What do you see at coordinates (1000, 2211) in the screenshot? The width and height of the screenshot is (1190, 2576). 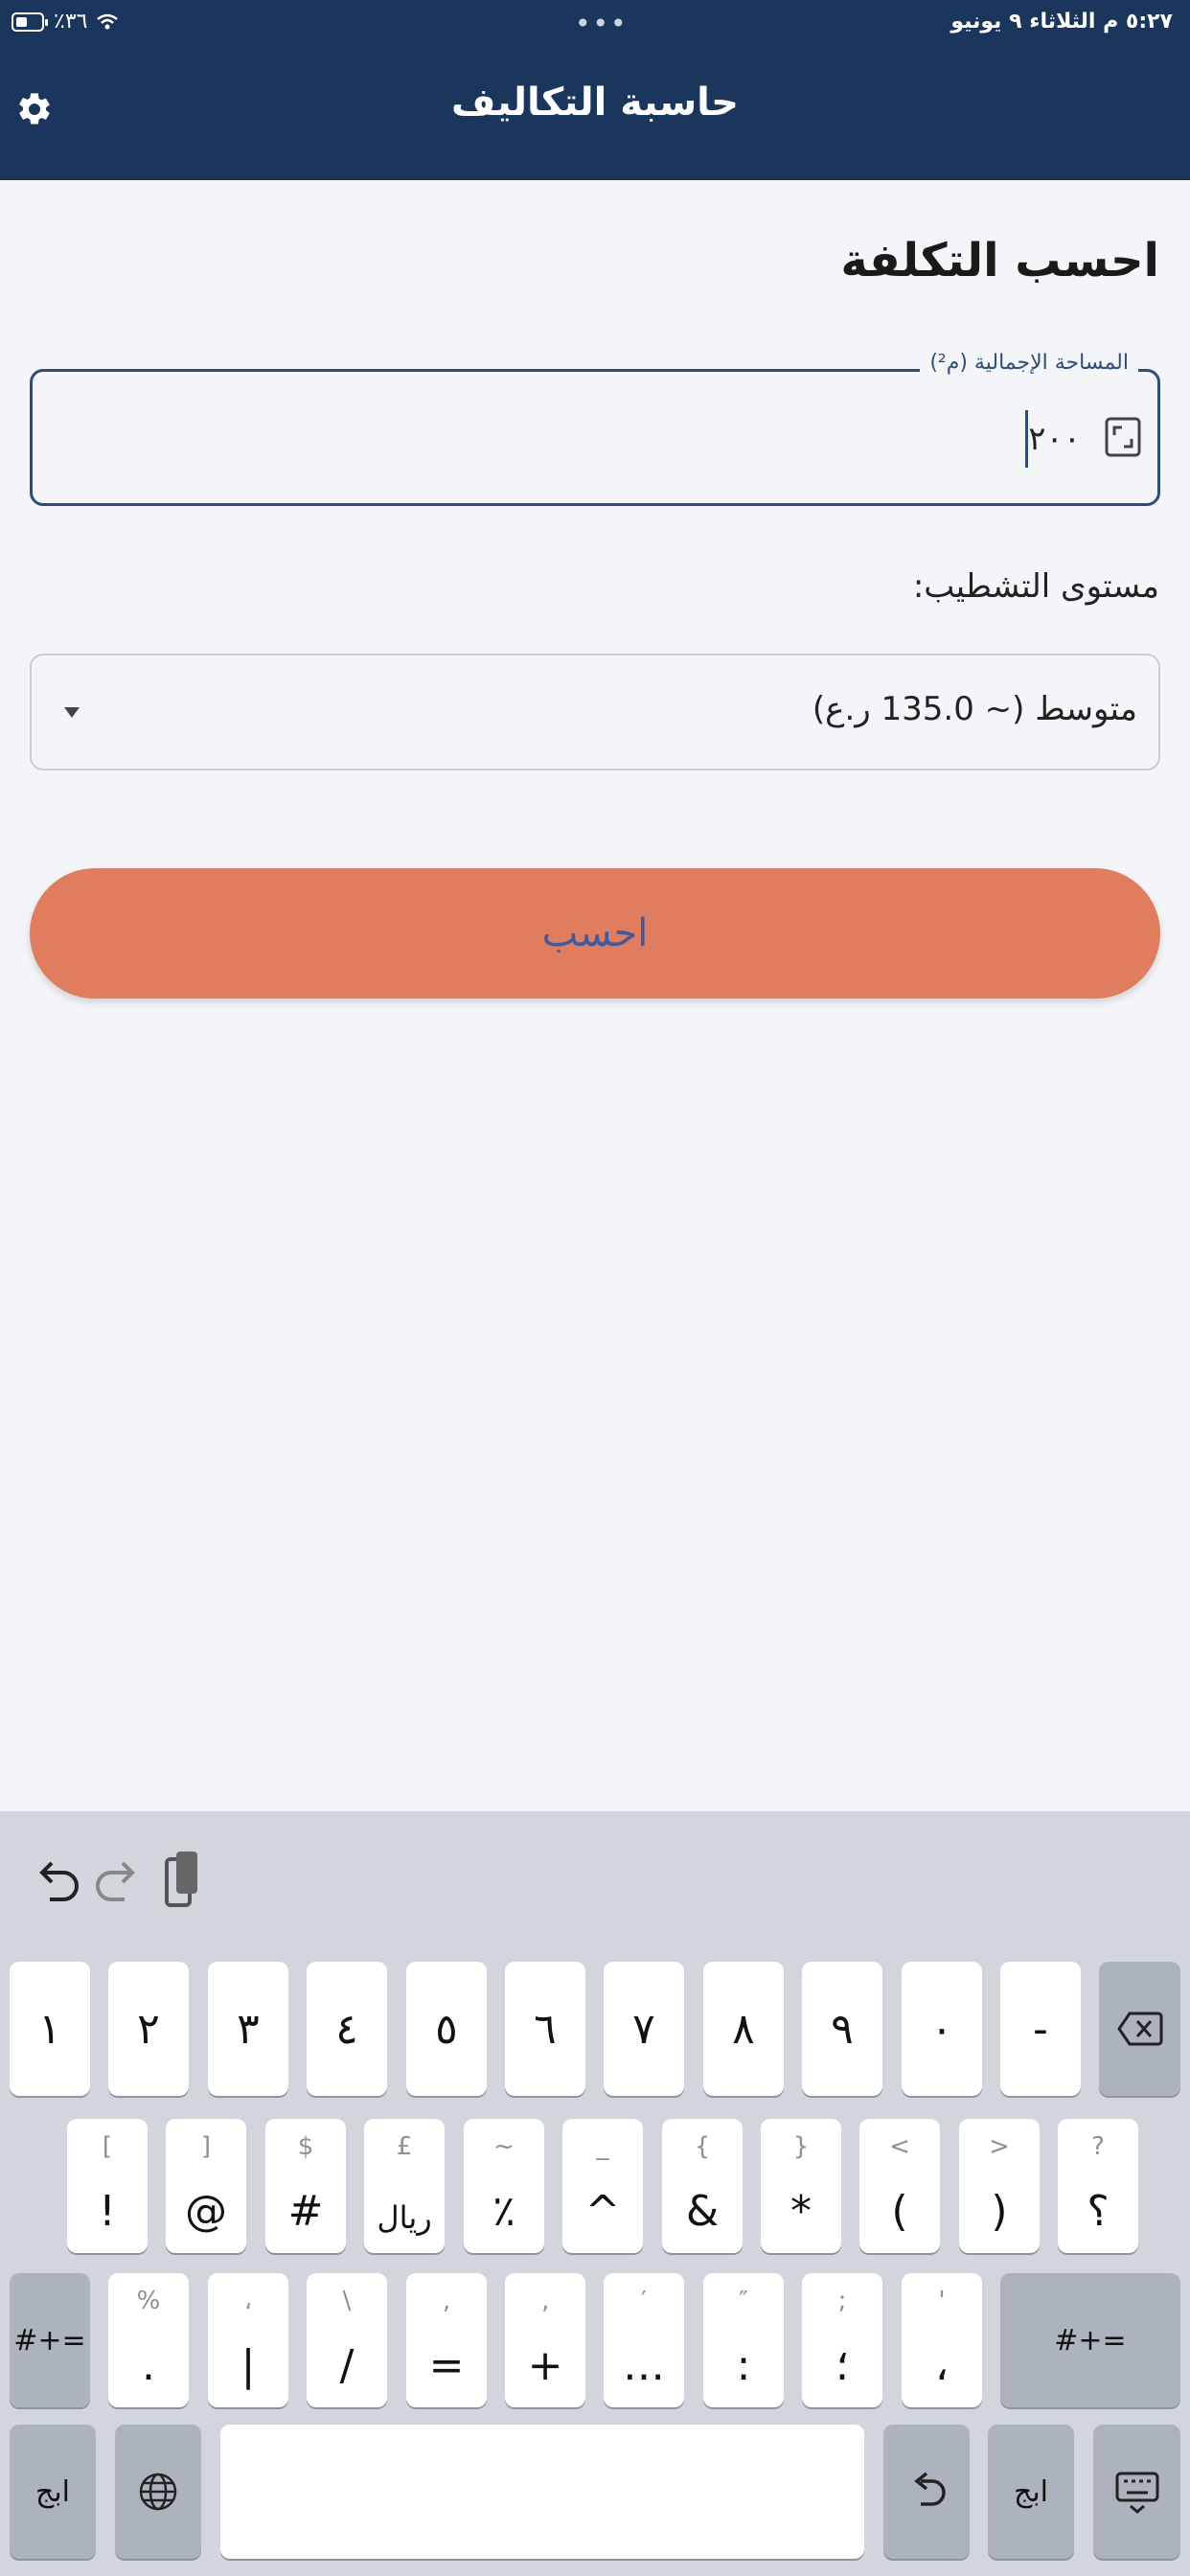 I see `key-main: )` at bounding box center [1000, 2211].